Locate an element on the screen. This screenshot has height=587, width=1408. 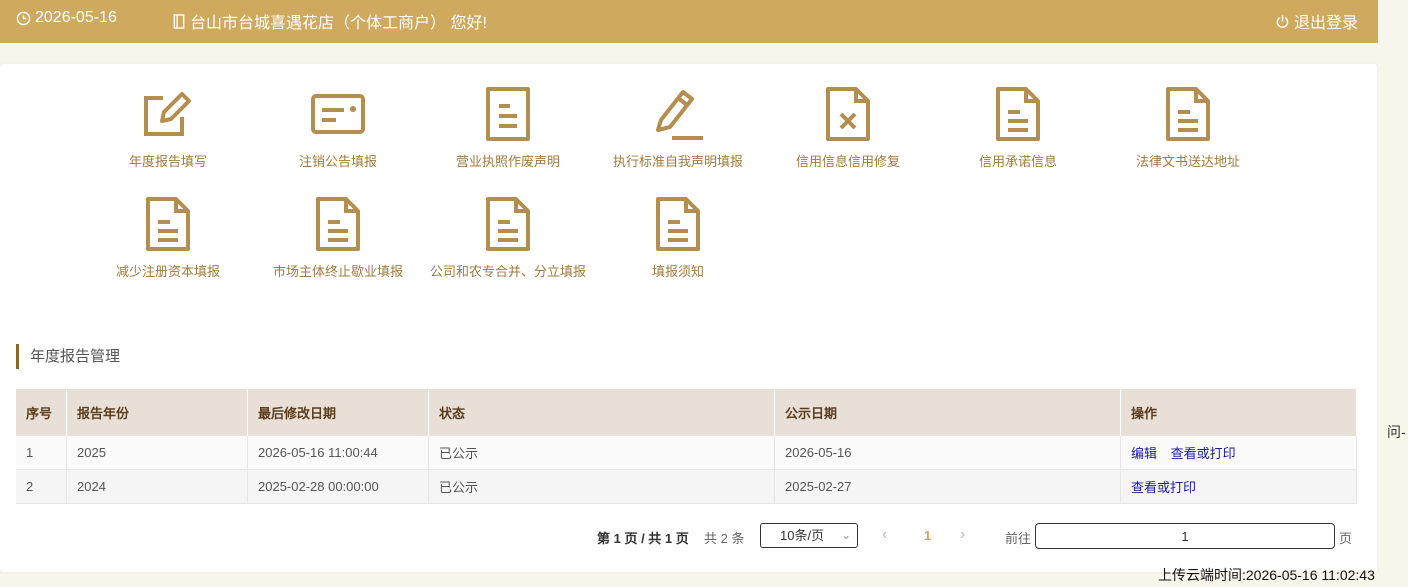
date-display: 2026-05-16 is located at coordinates (66, 18).